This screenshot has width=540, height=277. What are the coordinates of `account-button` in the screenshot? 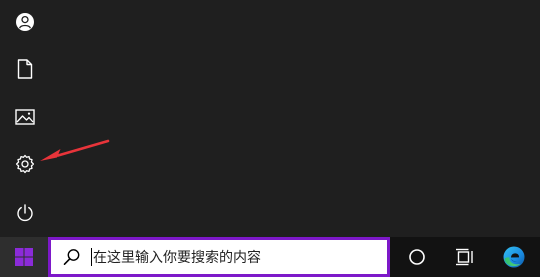 It's located at (24, 22).